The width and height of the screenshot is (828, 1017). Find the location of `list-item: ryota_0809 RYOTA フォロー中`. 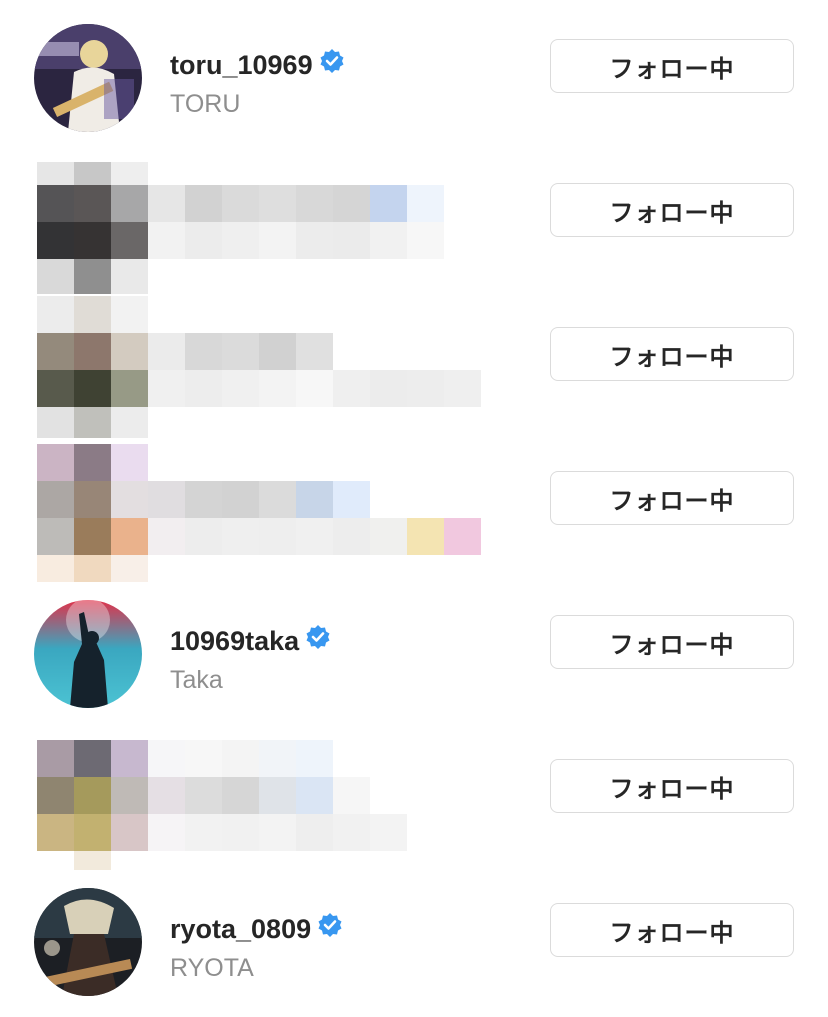

list-item: ryota_0809 RYOTA フォロー中 is located at coordinates (414, 942).